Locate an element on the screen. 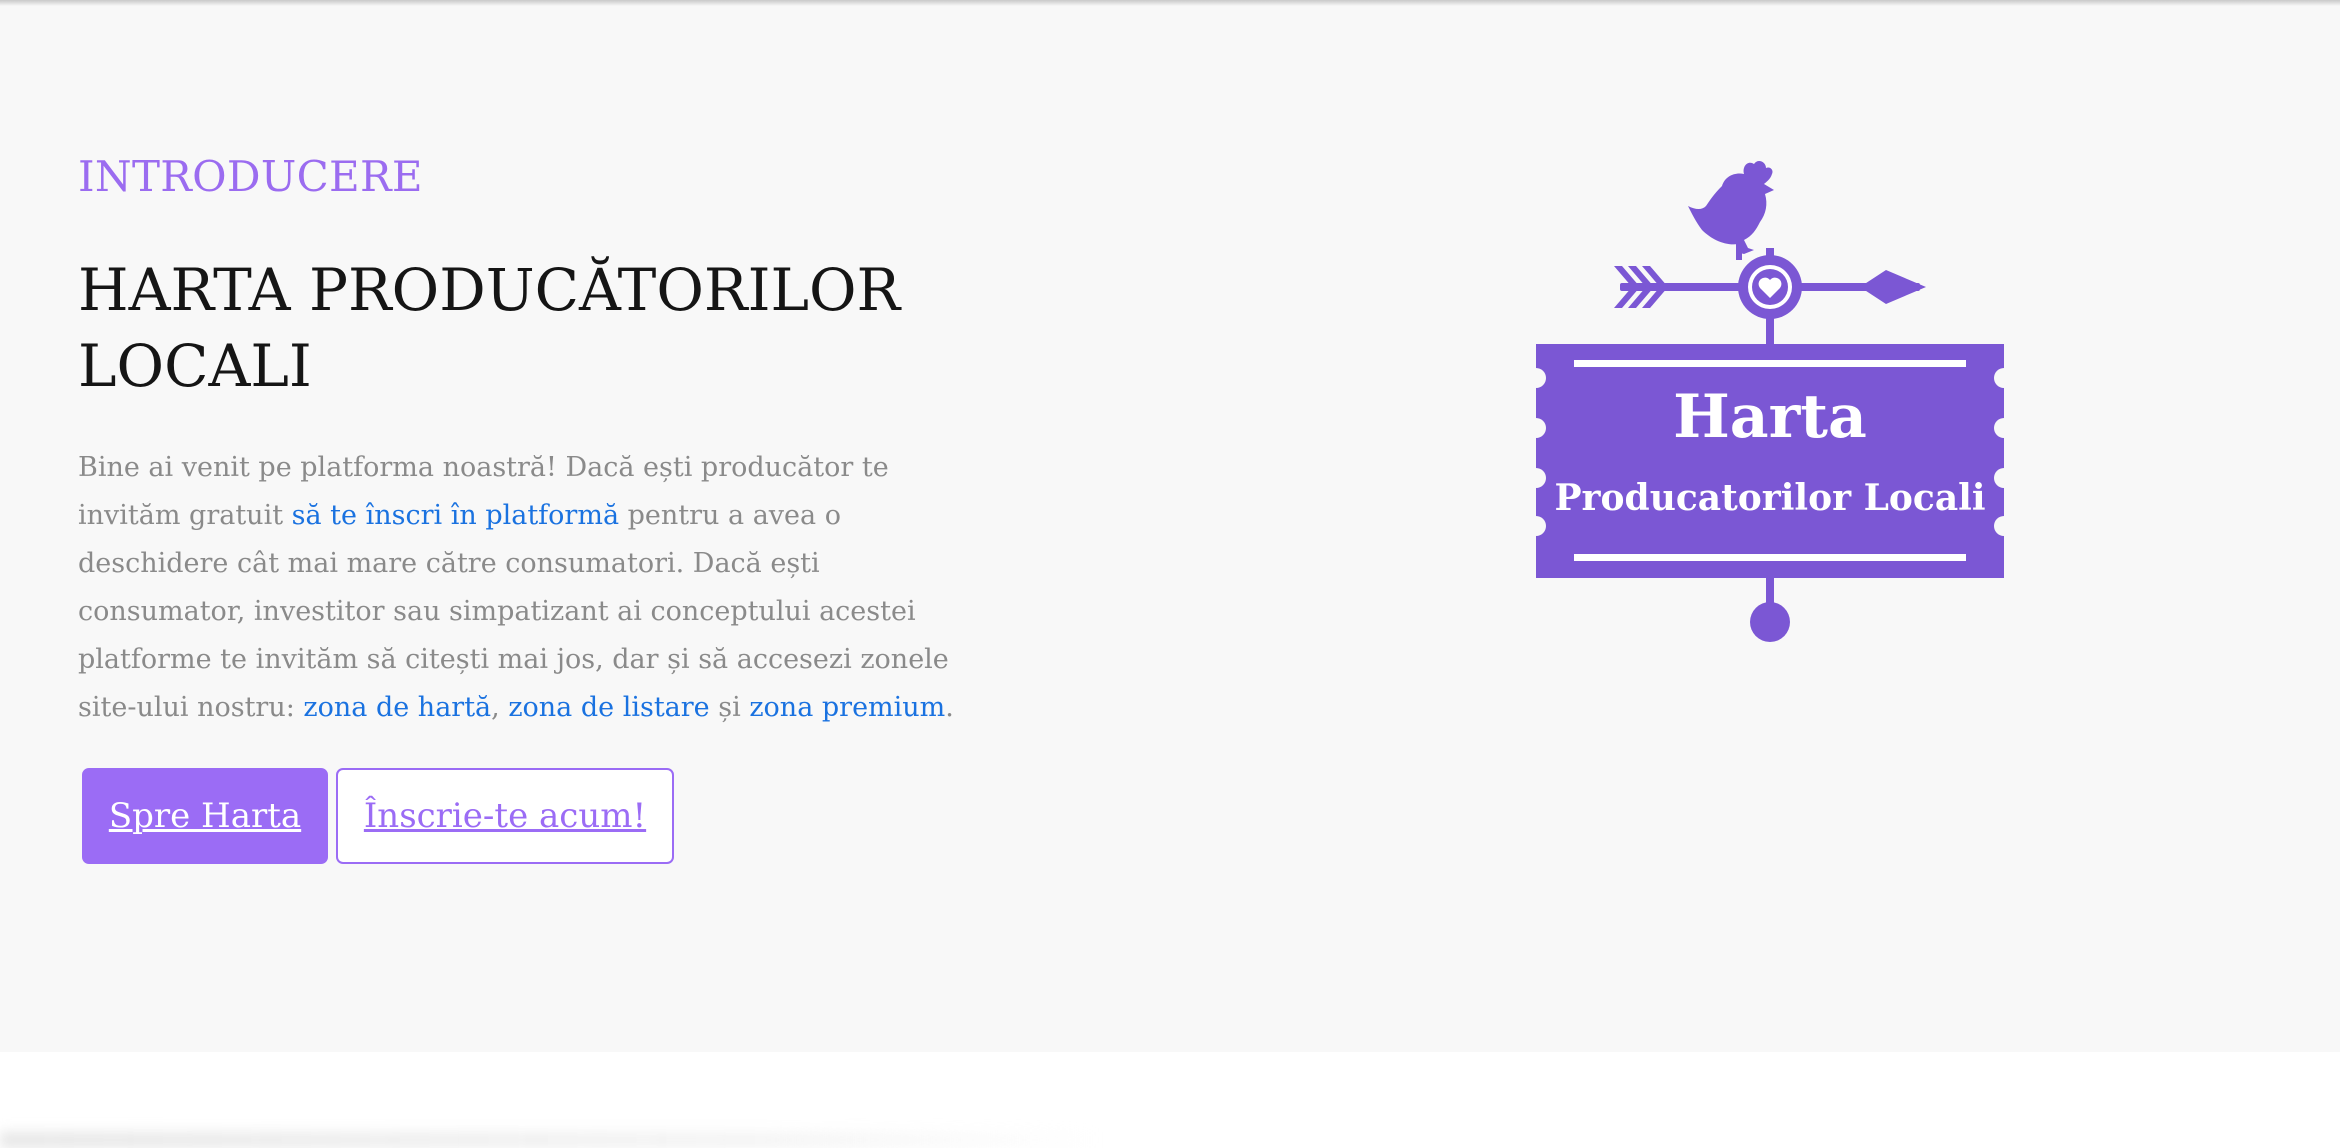 The image size is (2340, 1148). section-eyebrow: INTRODUCERE is located at coordinates (250, 176).